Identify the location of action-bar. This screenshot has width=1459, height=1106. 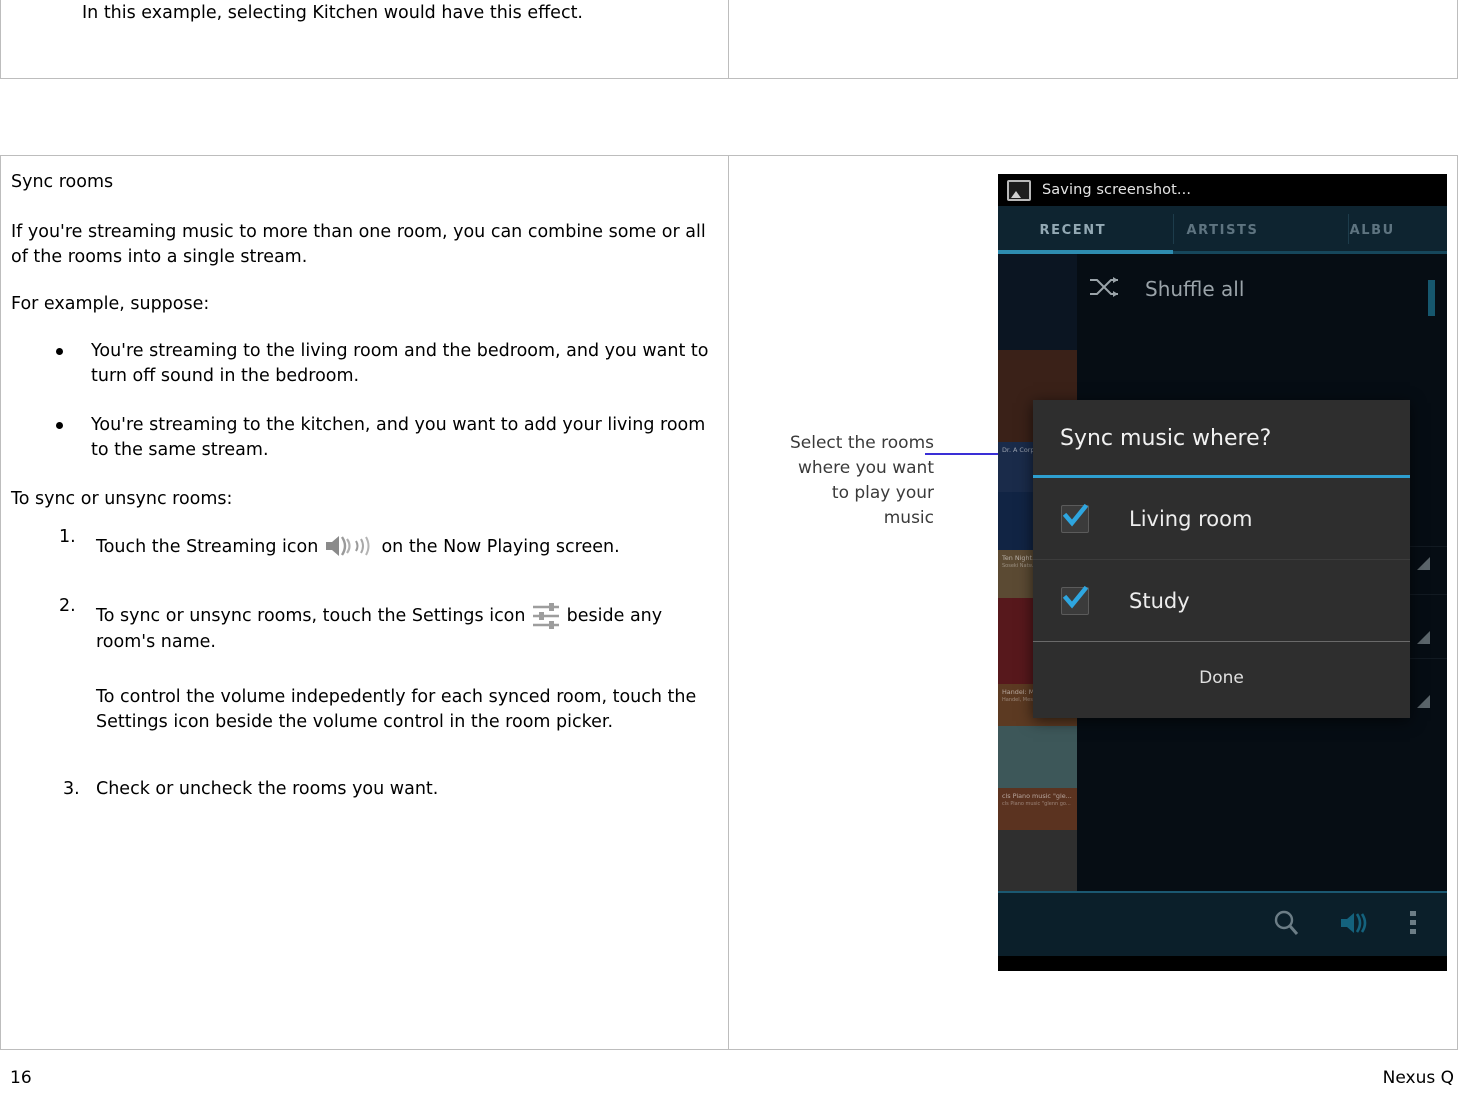
(1222, 923).